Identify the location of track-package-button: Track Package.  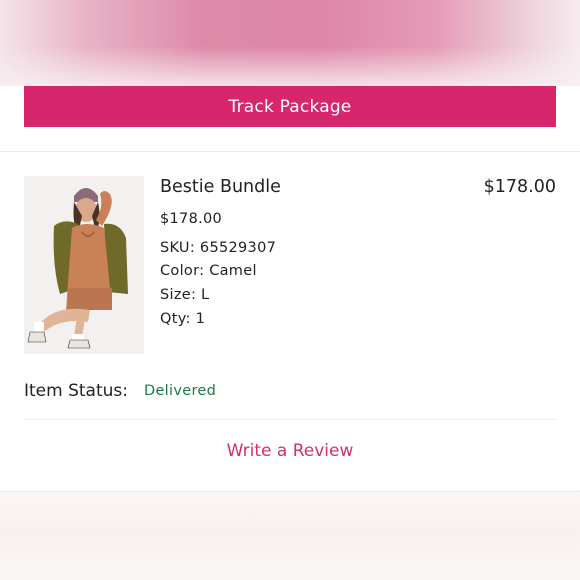
(290, 106).